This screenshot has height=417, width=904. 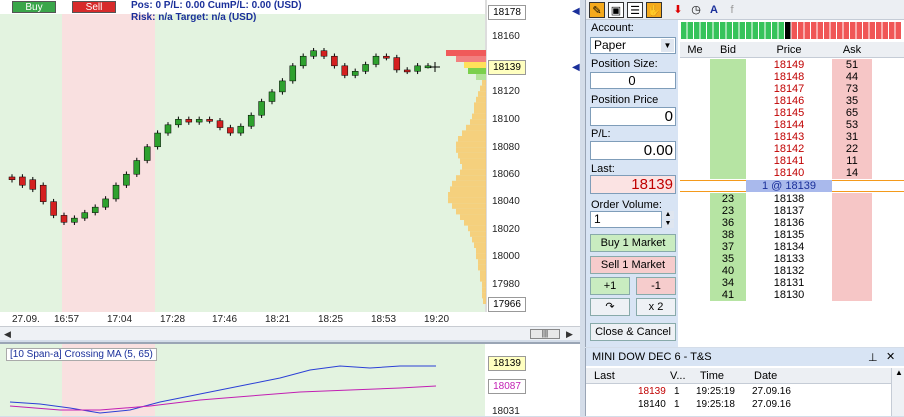 I want to click on scroll-right-icon: ▶, so click(x=569, y=334).